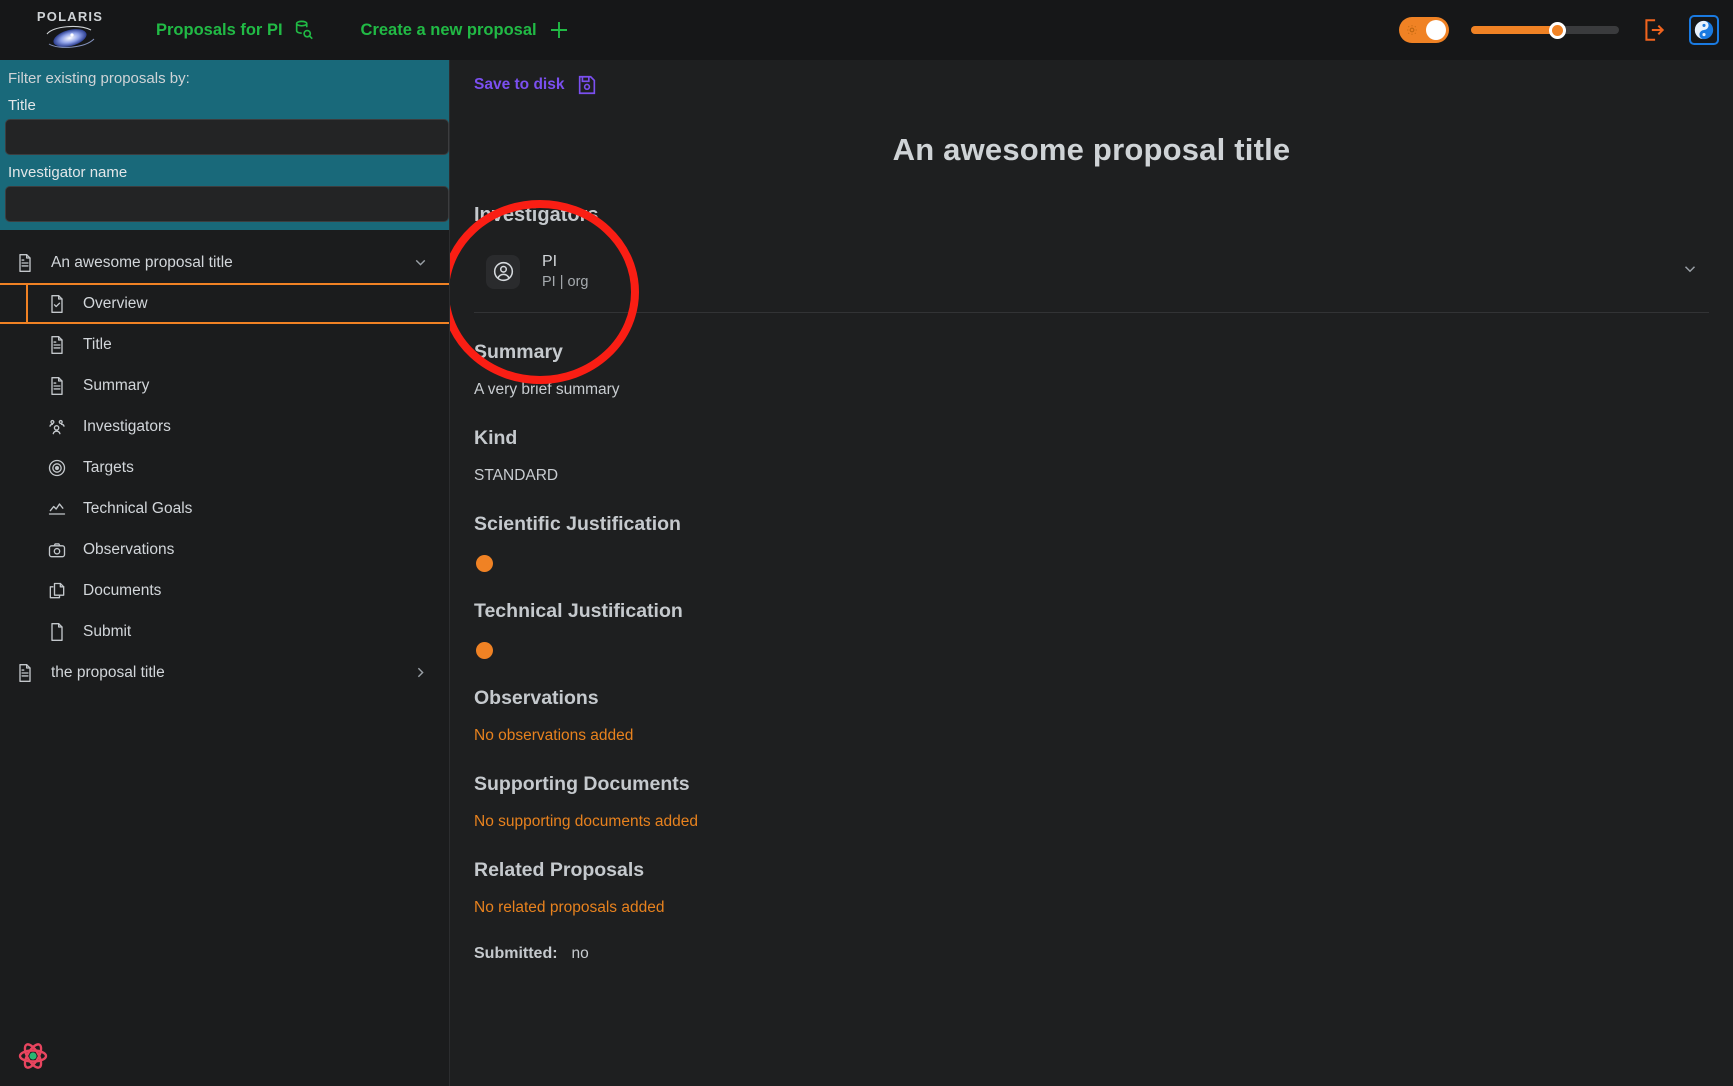 This screenshot has height=1086, width=1733. I want to click on sidebar-item-title: Title, so click(224, 344).